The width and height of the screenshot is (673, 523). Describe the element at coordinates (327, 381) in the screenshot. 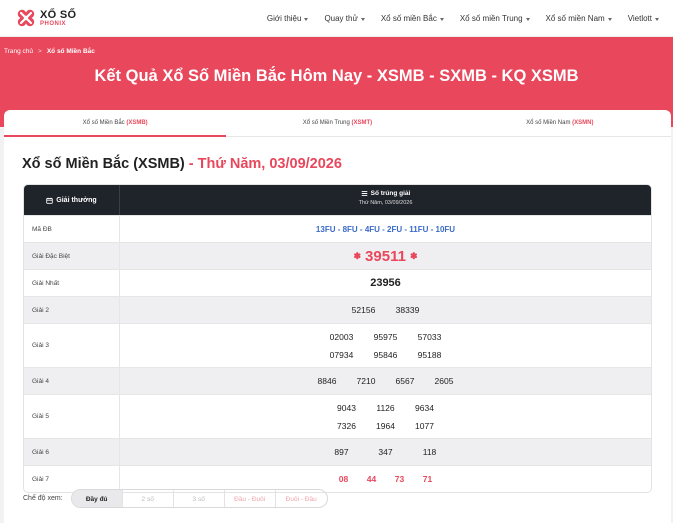

I see `prize-number: 8846` at that location.